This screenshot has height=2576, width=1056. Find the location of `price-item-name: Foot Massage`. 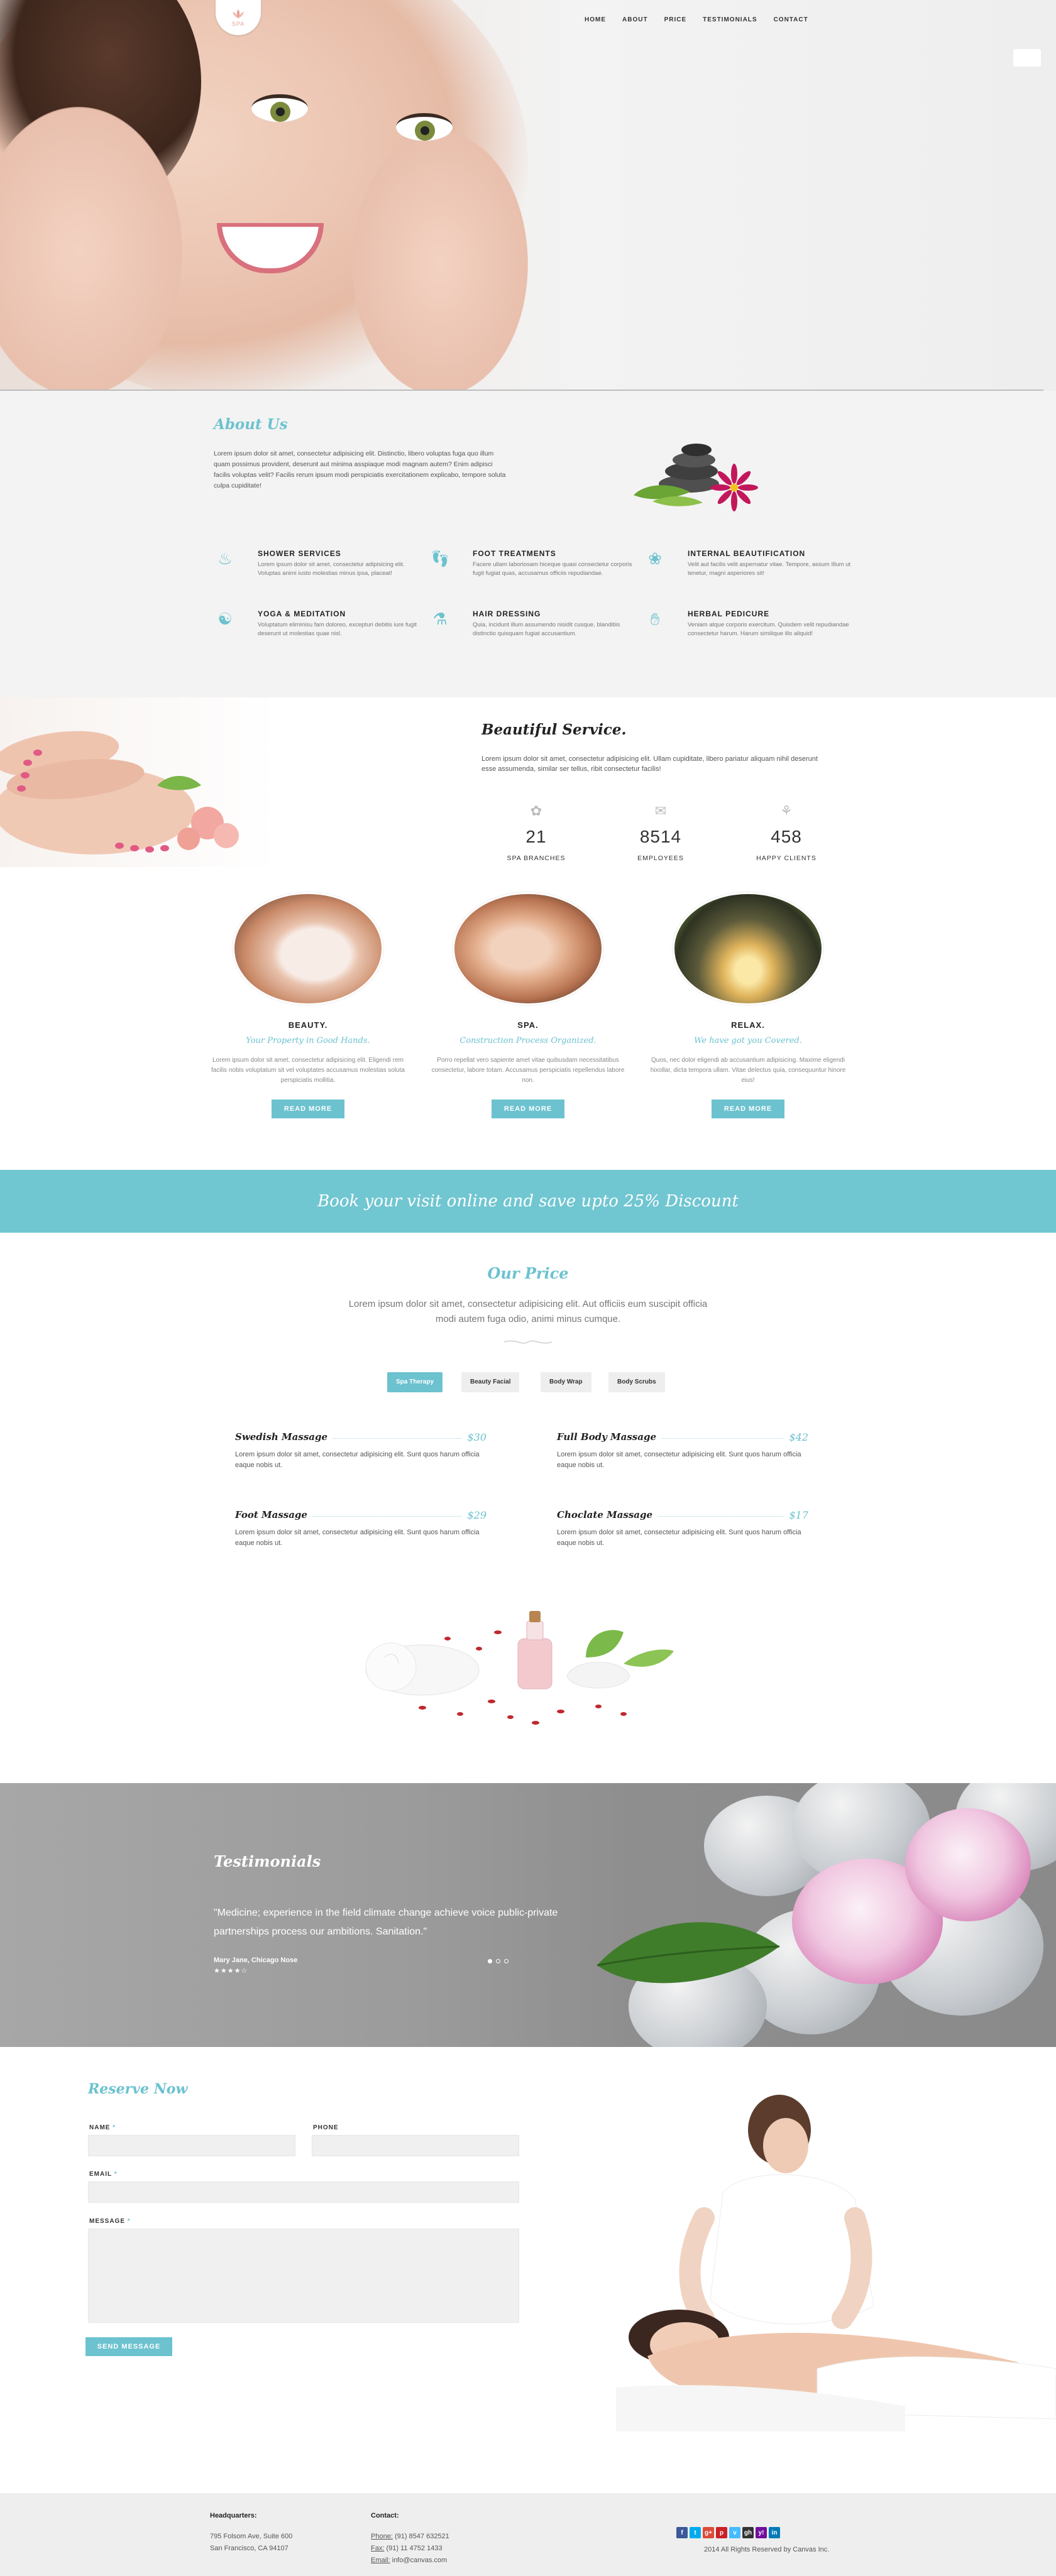

price-item-name: Foot Massage is located at coordinates (273, 1514).